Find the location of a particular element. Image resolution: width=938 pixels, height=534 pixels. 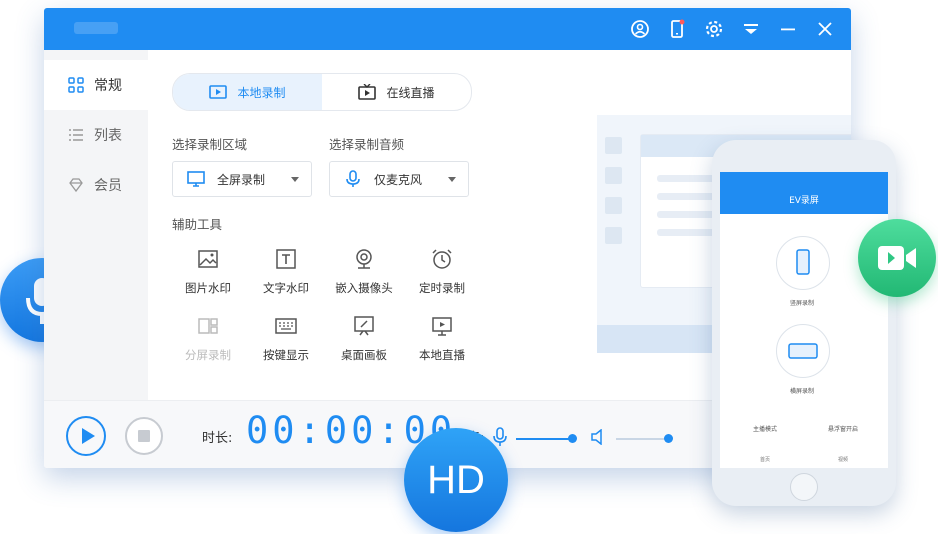

tool-label: 按键显示 is located at coordinates (286, 355).